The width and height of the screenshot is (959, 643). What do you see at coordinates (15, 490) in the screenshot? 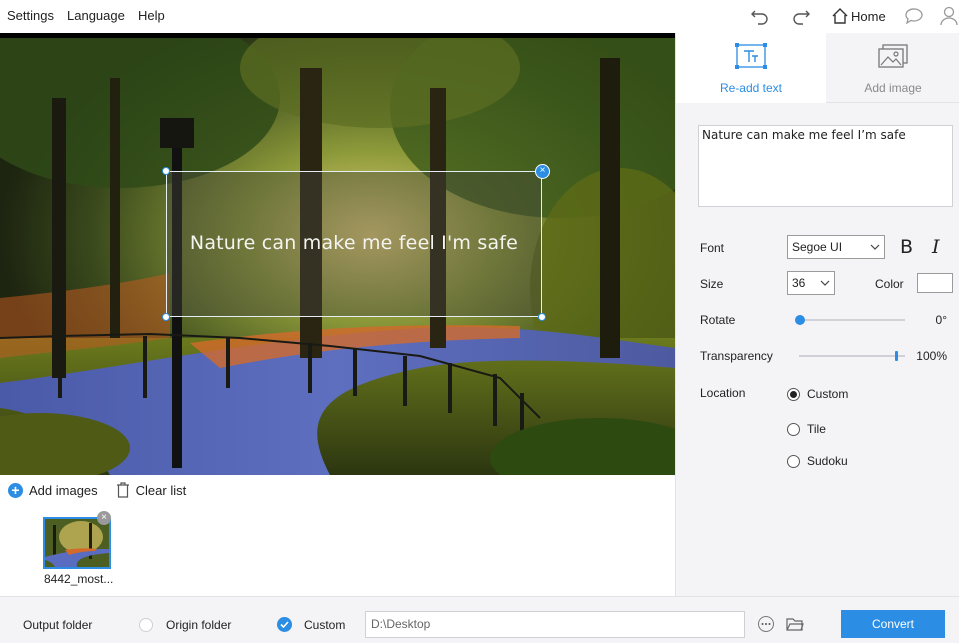
I see `plus-icon: +` at bounding box center [15, 490].